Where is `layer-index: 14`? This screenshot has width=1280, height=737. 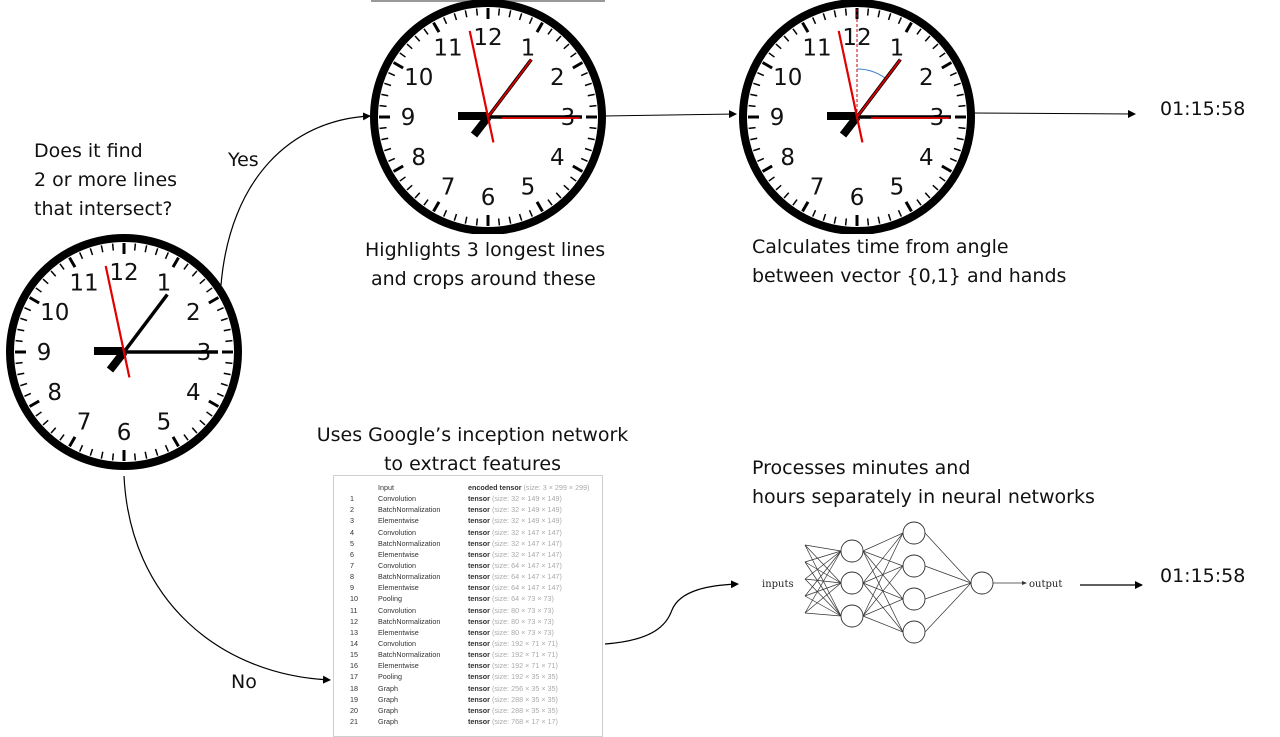 layer-index: 14 is located at coordinates (354, 643).